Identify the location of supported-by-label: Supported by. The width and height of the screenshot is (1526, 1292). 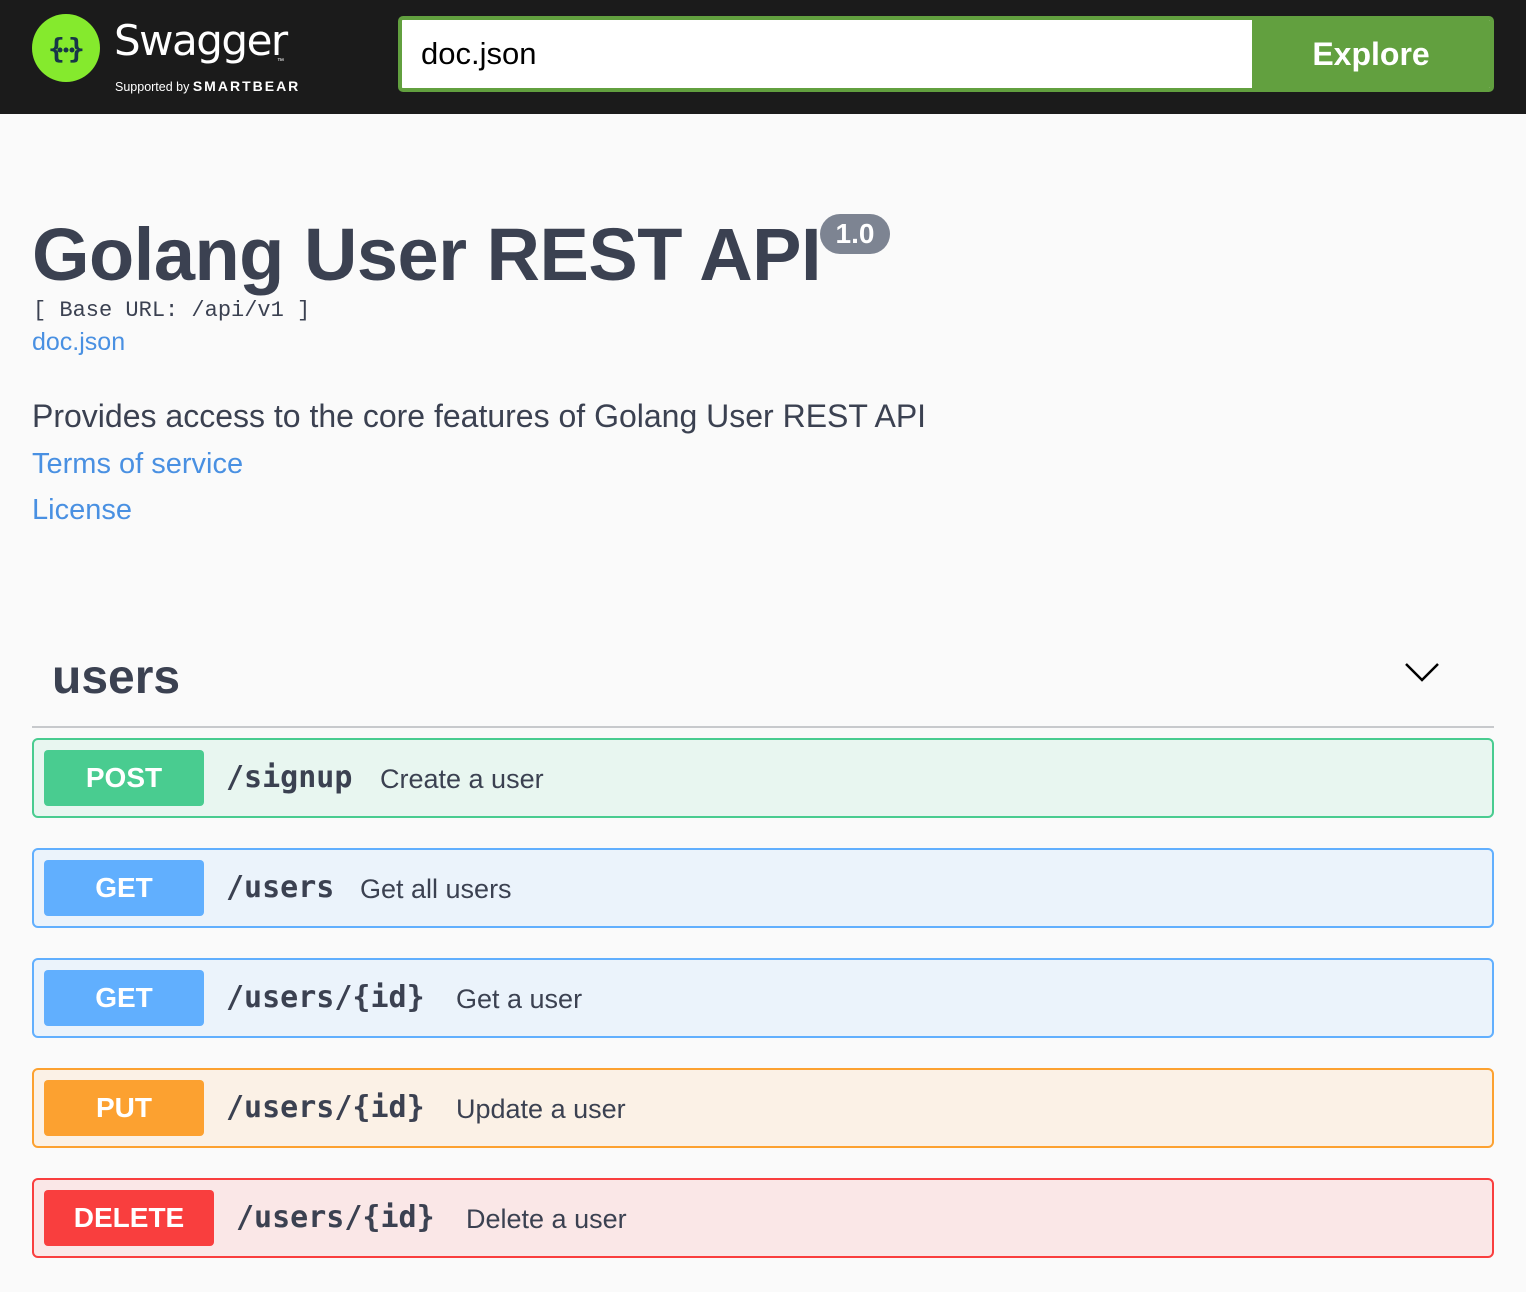
(152, 87).